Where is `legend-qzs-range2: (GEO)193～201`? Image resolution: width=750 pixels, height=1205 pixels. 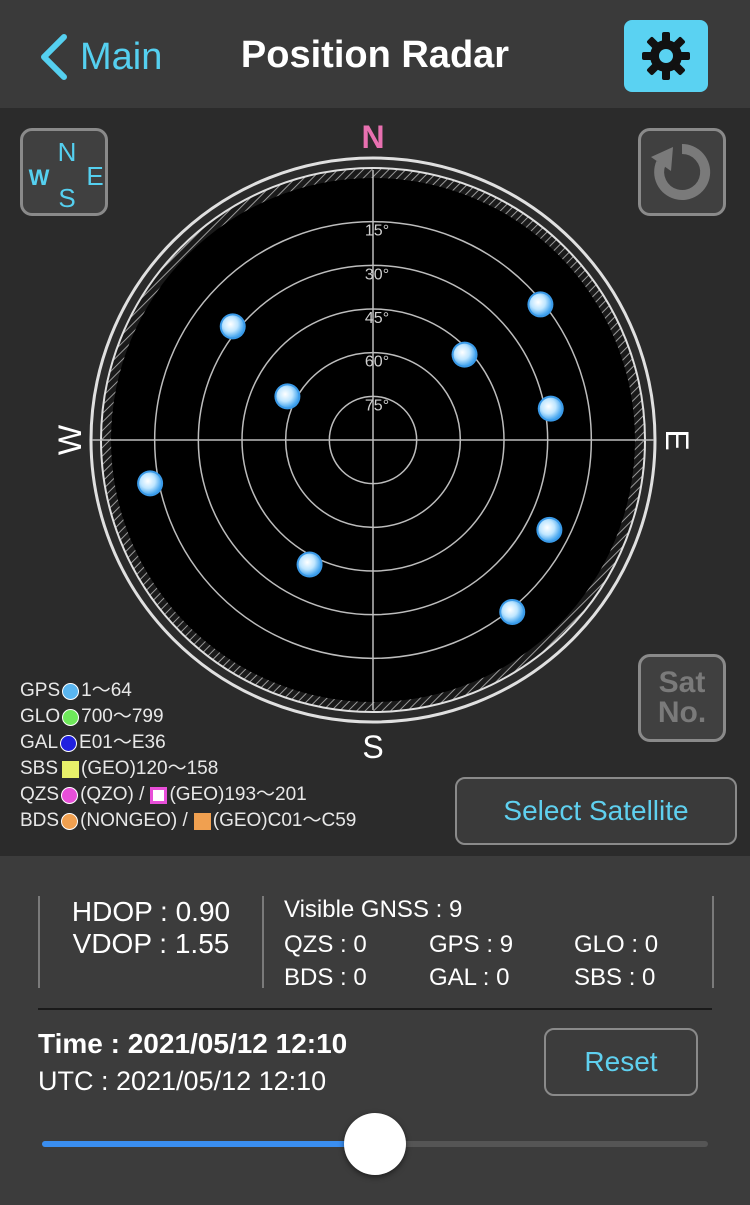
legend-qzs-range2: (GEO)193～201 is located at coordinates (238, 794).